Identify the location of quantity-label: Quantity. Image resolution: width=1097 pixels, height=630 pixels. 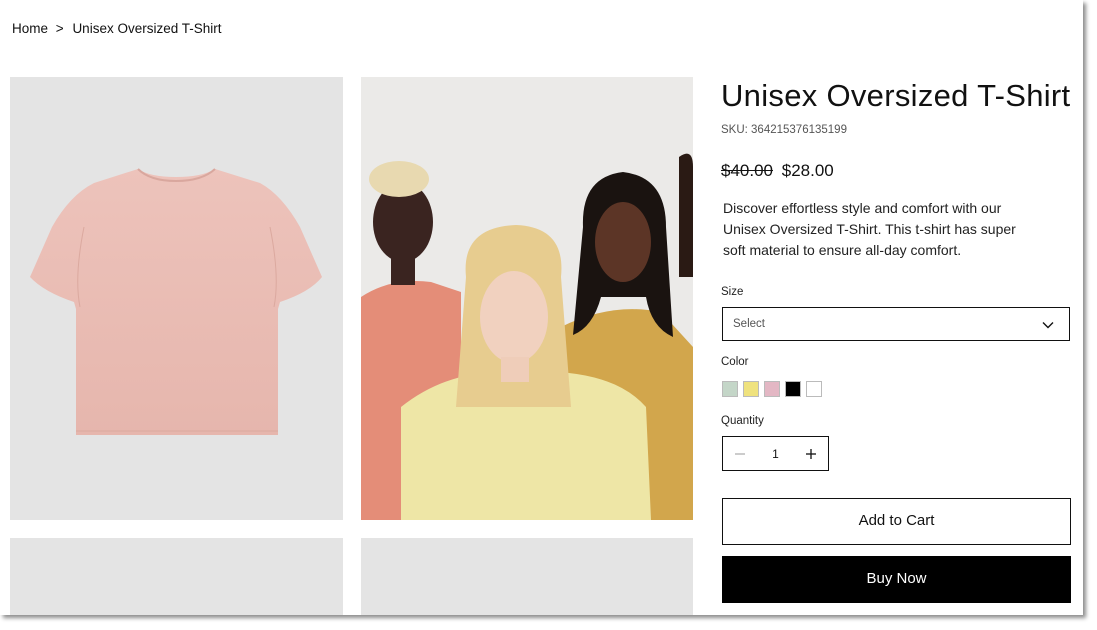
(742, 421).